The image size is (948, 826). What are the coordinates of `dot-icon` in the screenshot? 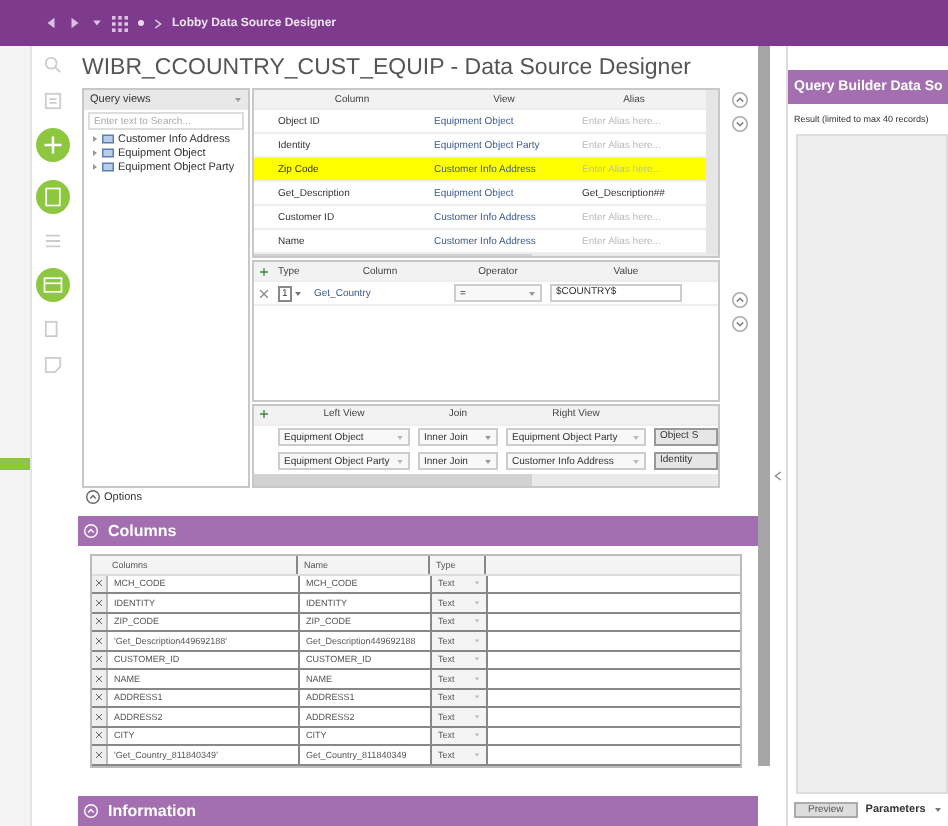 It's located at (141, 23).